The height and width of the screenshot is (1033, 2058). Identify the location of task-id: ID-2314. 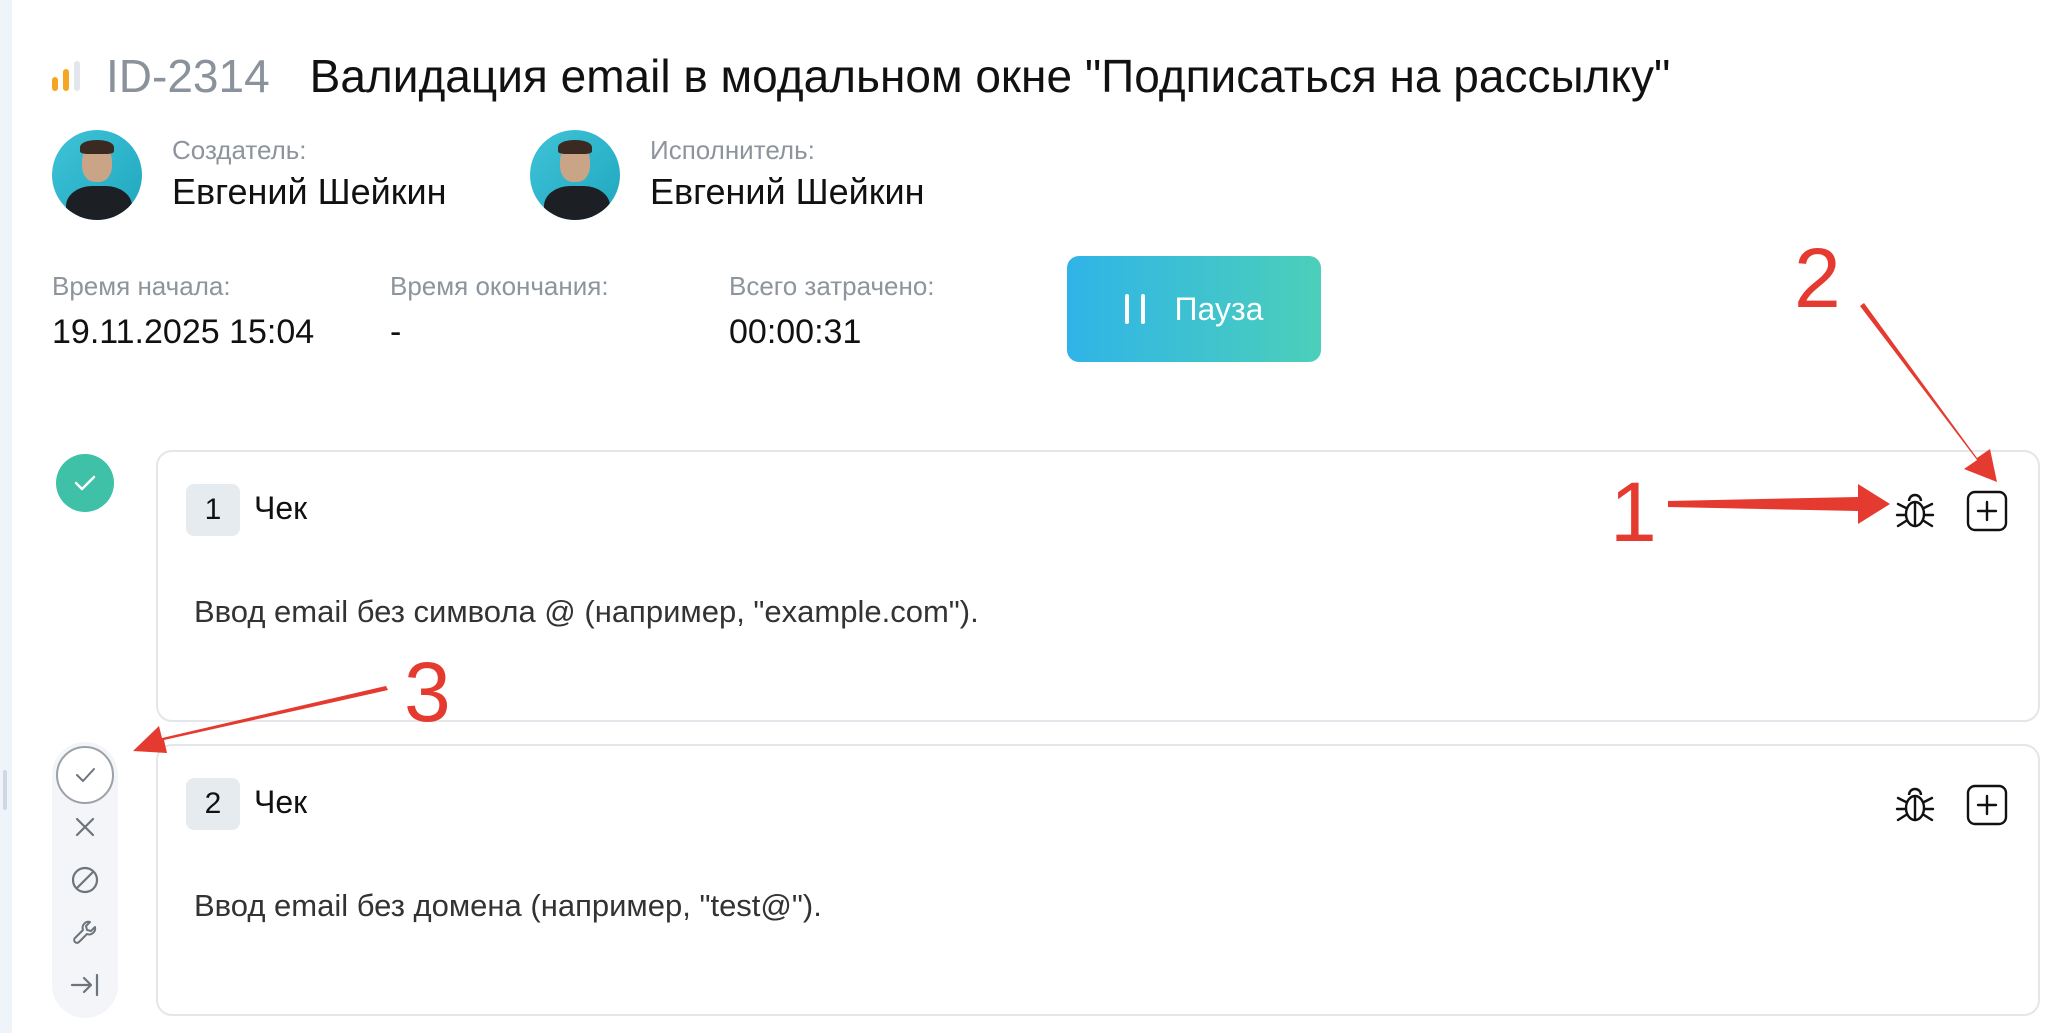
(188, 76).